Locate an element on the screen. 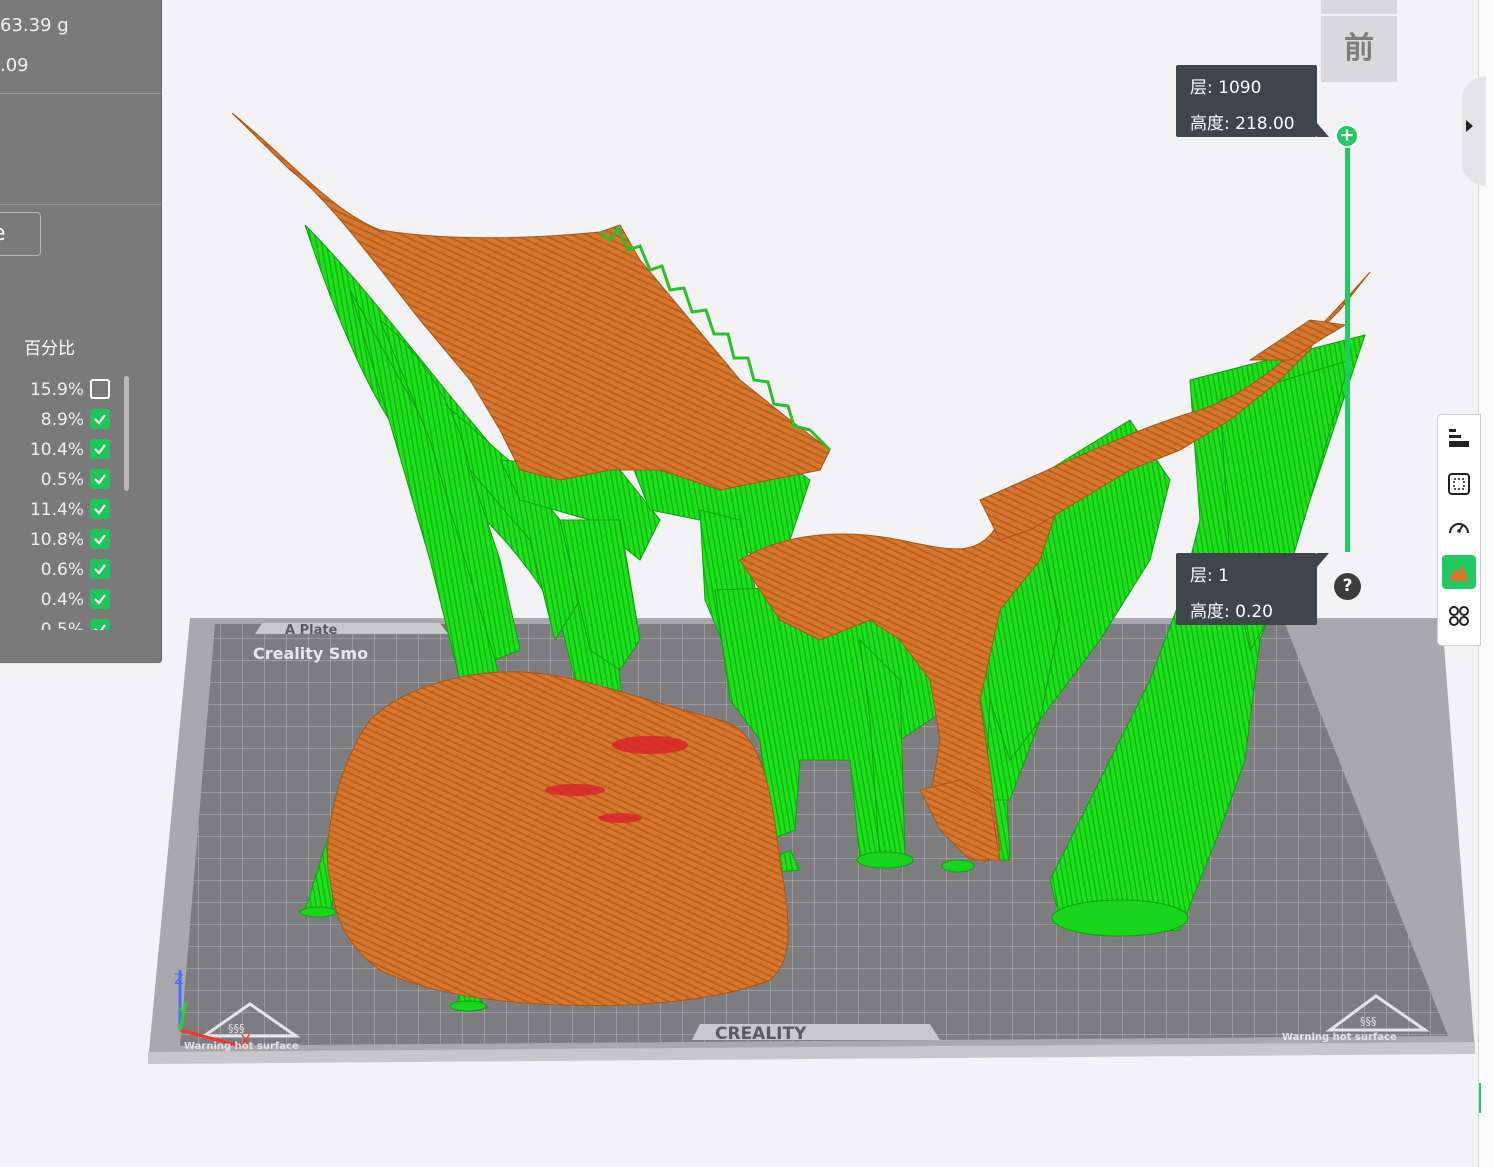  percent-value: 15.9% is located at coordinates (56, 390).